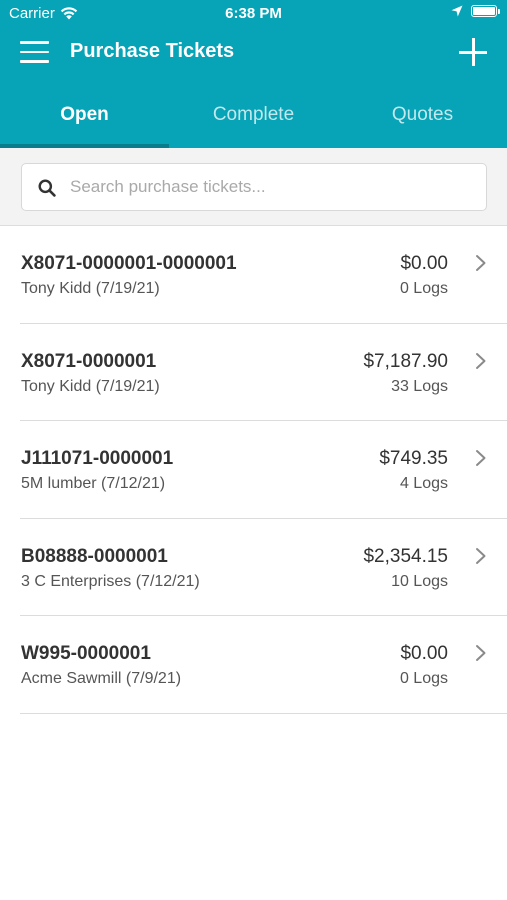 The height and width of the screenshot is (900, 507). What do you see at coordinates (473, 52) in the screenshot?
I see `plus-icon` at bounding box center [473, 52].